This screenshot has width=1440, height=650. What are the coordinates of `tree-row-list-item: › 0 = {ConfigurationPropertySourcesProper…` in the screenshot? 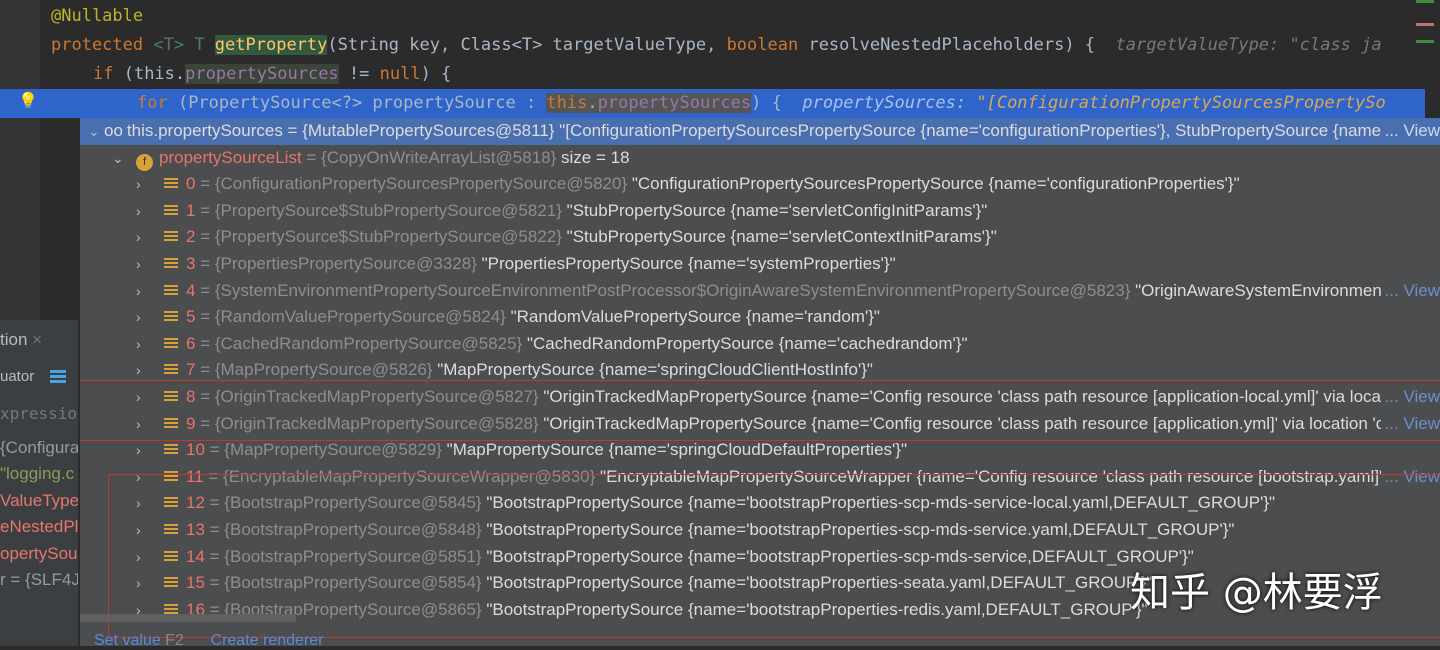 It's located at (760, 184).